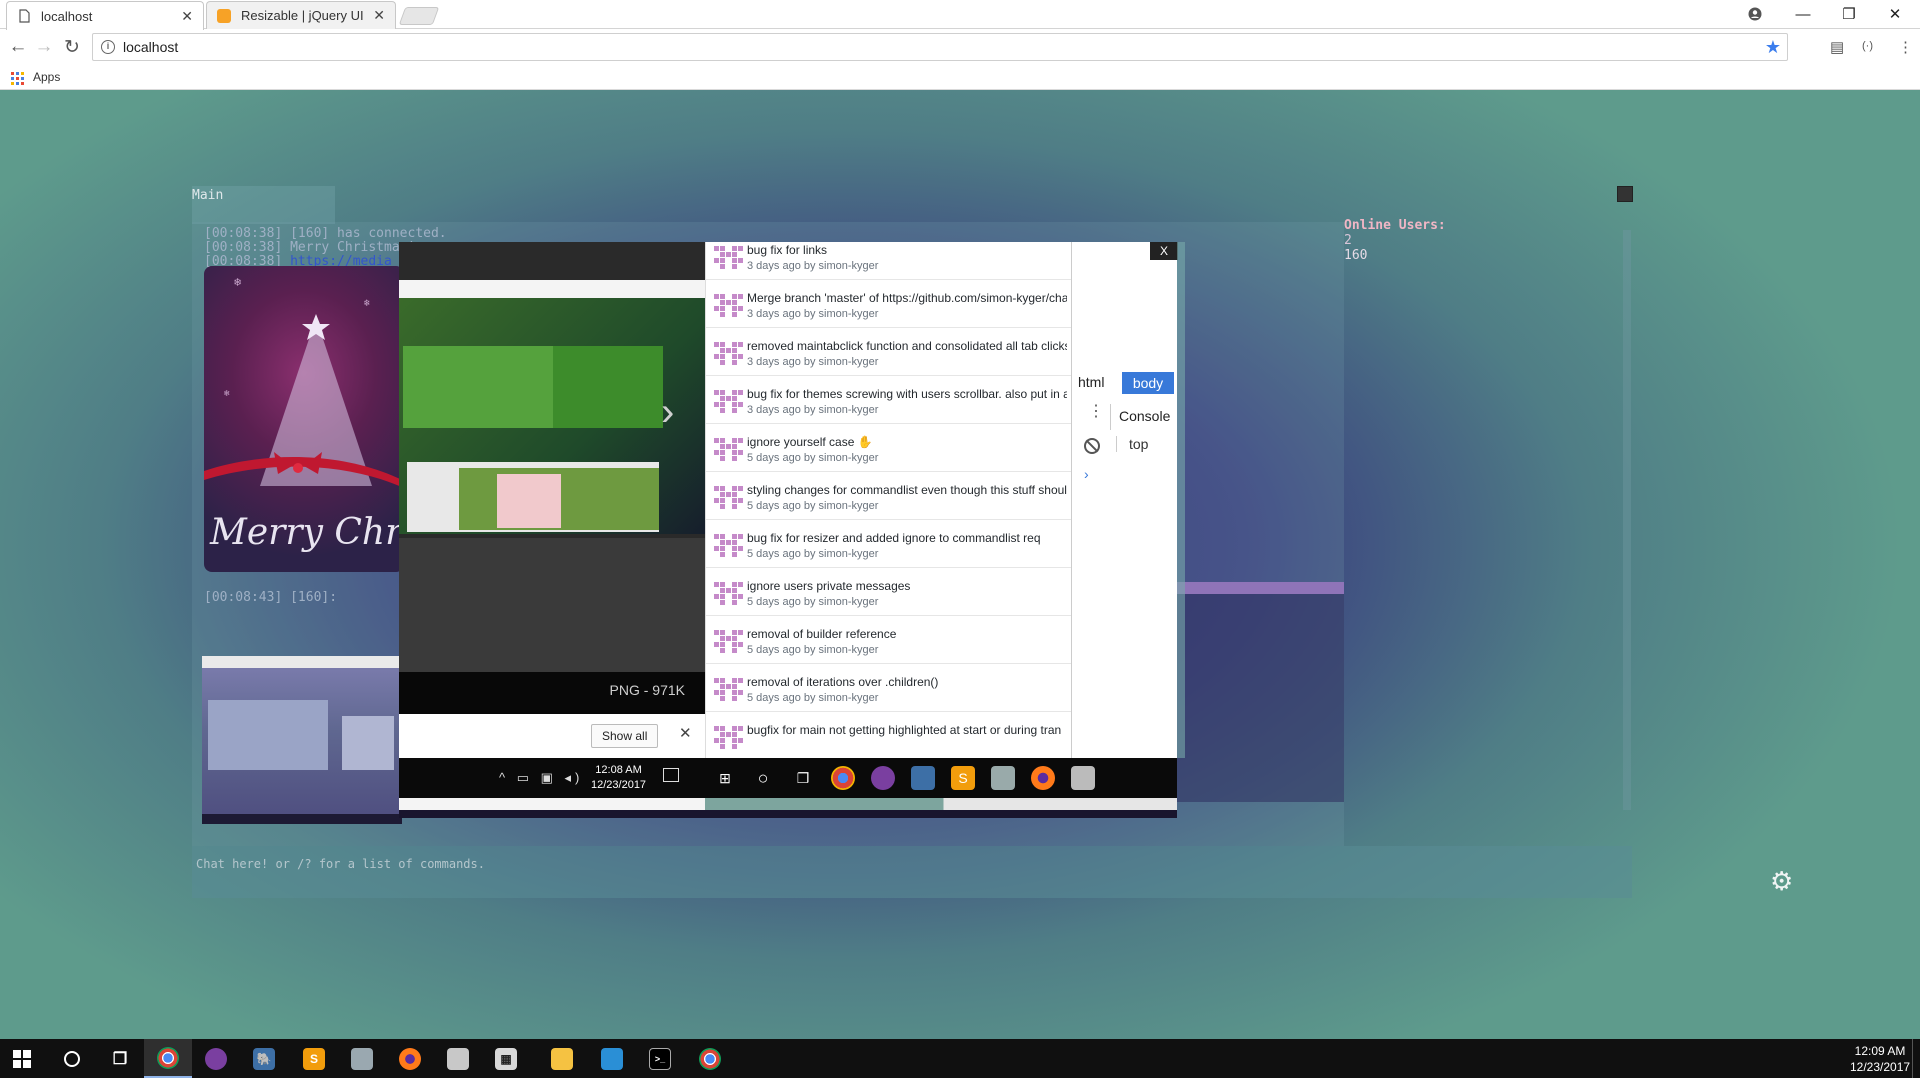  Describe the element at coordinates (1096, 412) in the screenshot. I see `more-options-icon: ⋮` at that location.